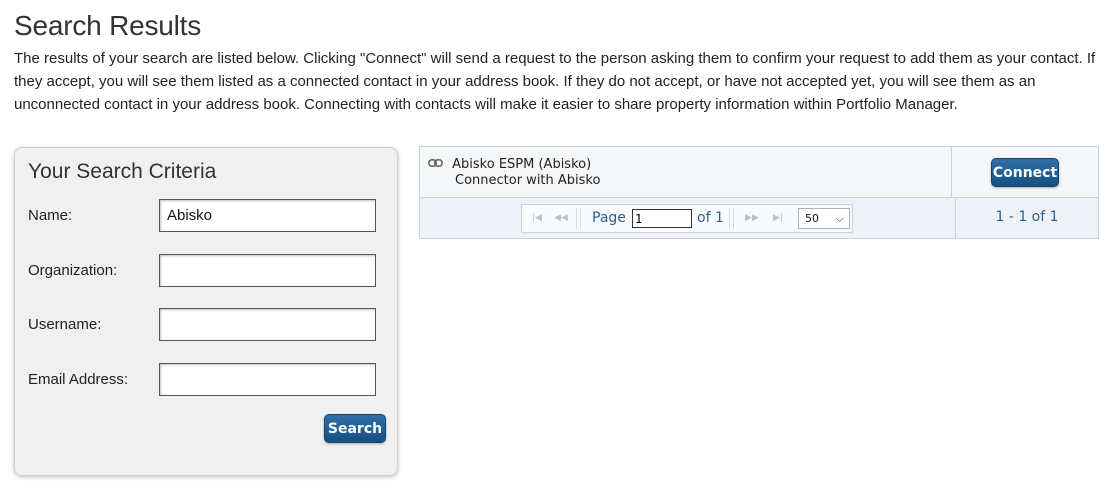 Image resolution: width=1110 pixels, height=489 pixels. Describe the element at coordinates (122, 171) in the screenshot. I see `search-criteria-title: Your Search Criteria` at that location.